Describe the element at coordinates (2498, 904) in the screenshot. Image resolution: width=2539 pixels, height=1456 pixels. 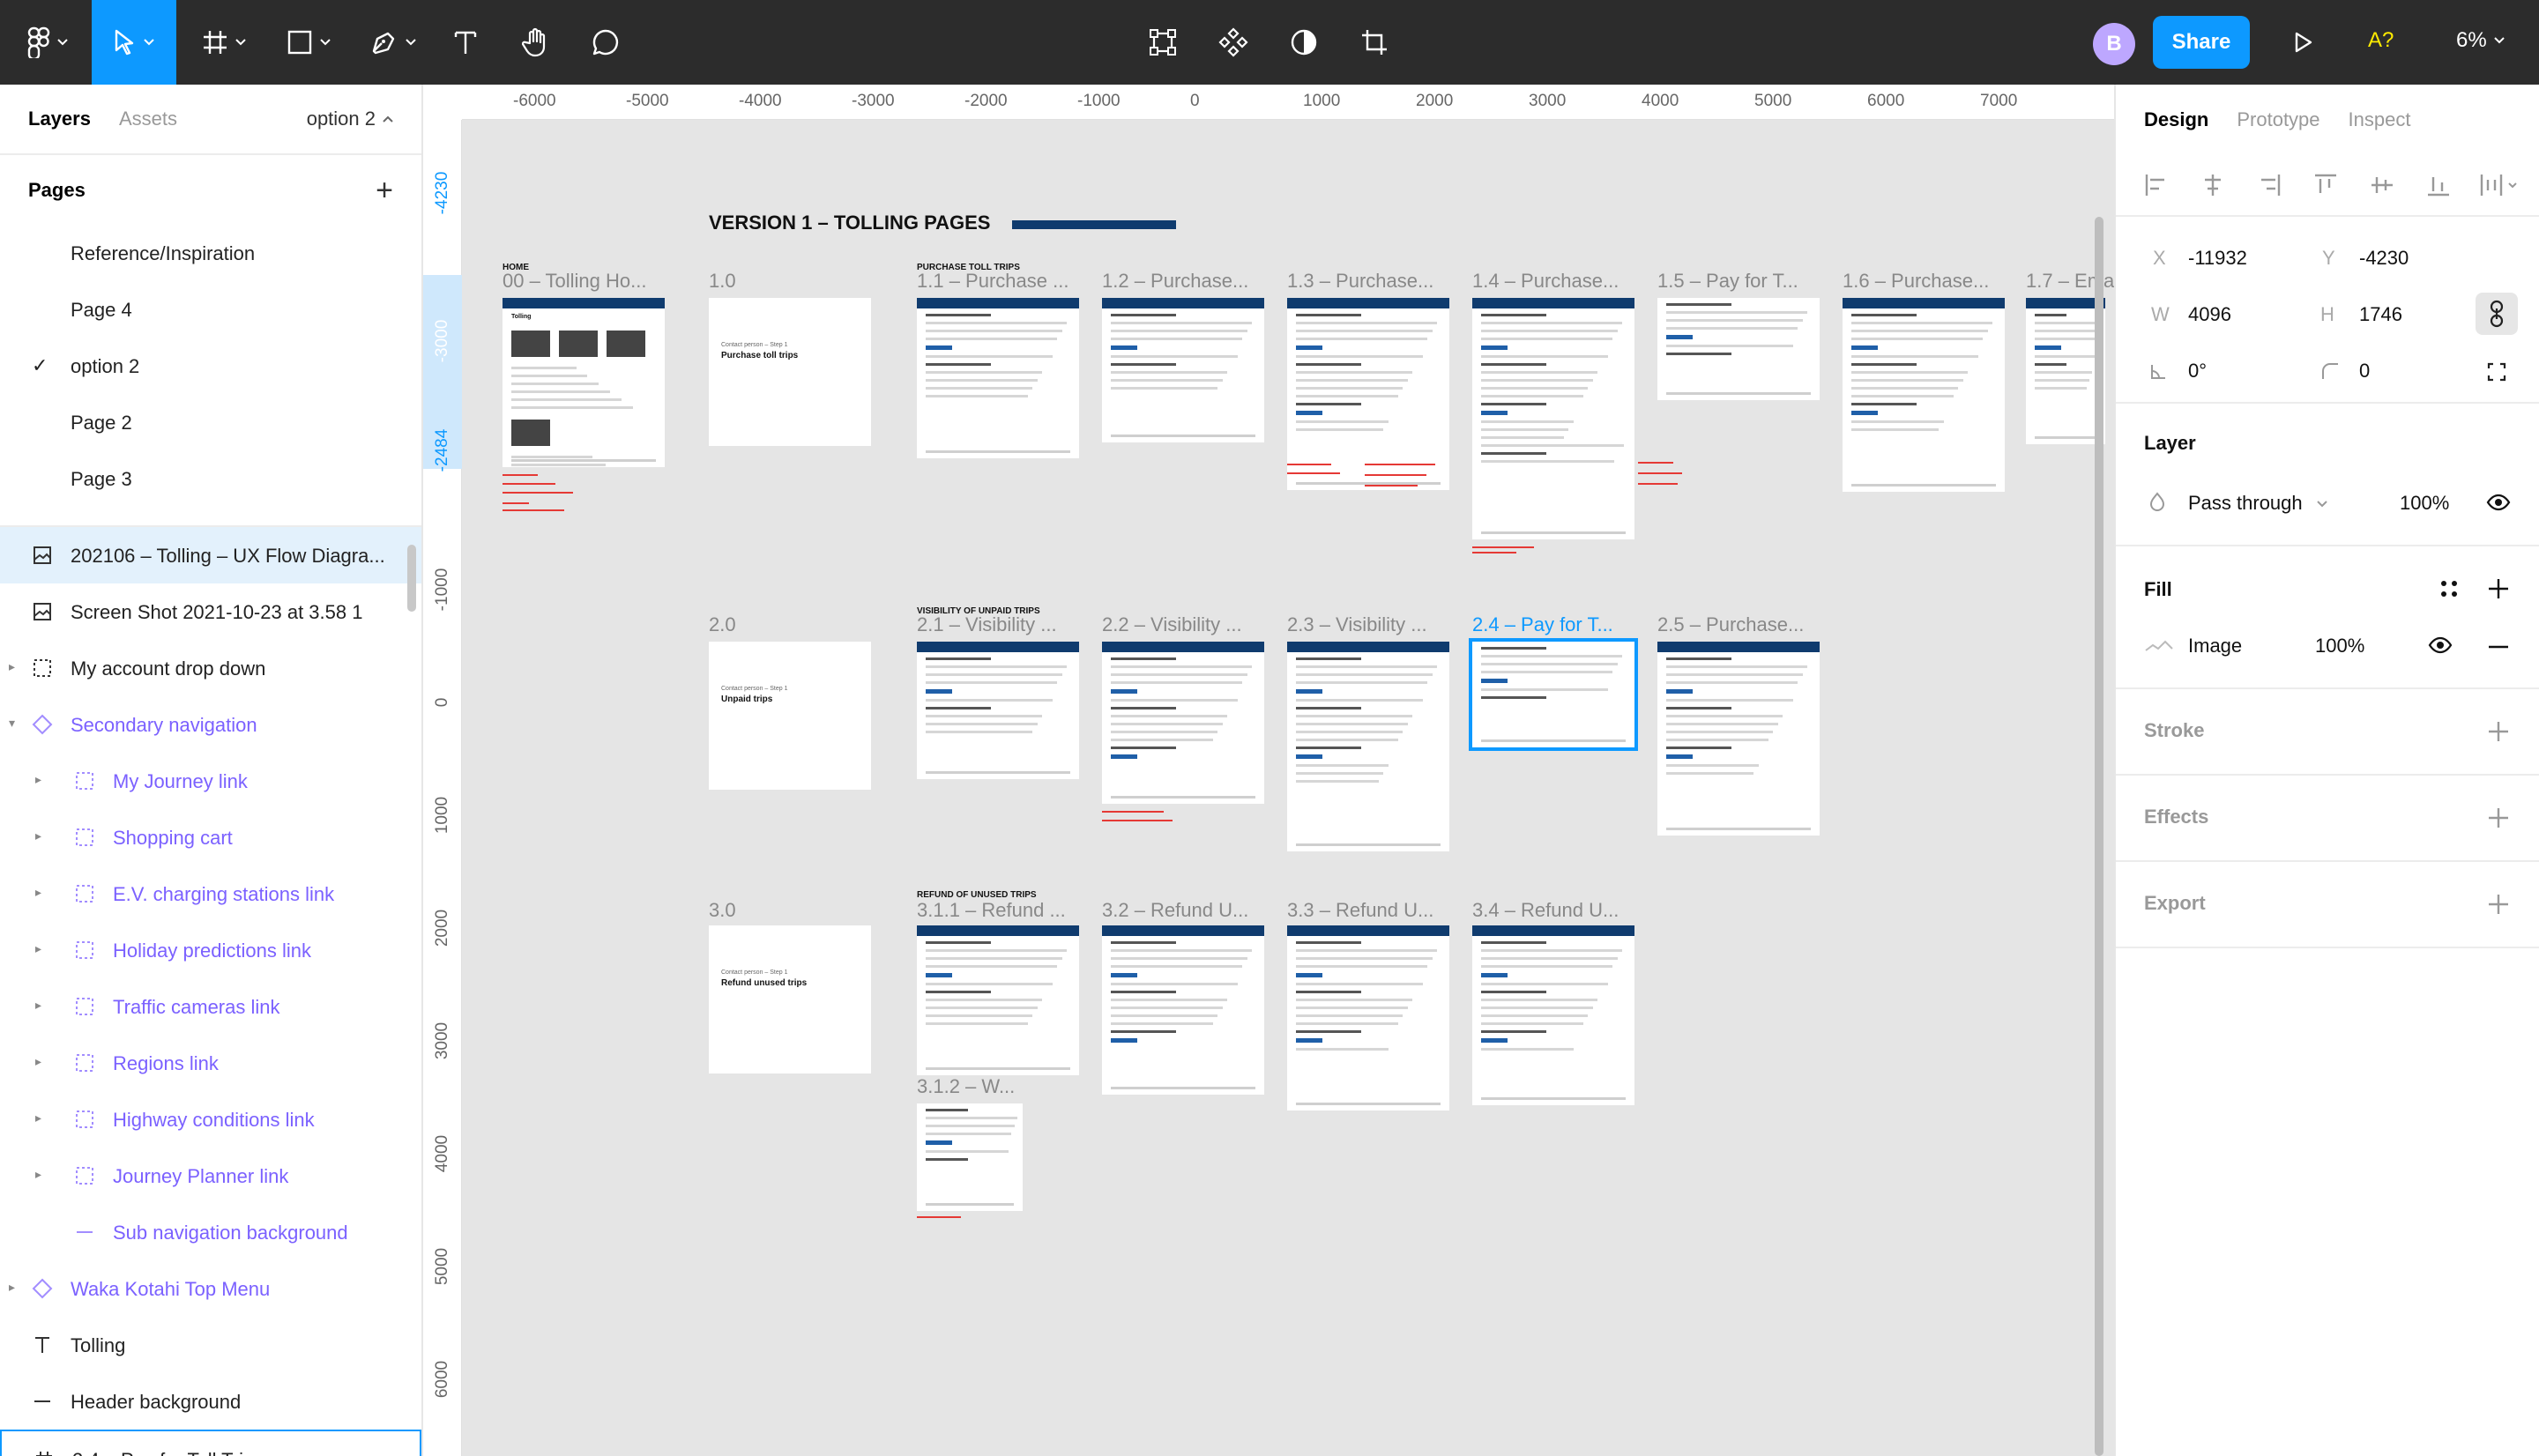
I see `add-export-icon` at that location.